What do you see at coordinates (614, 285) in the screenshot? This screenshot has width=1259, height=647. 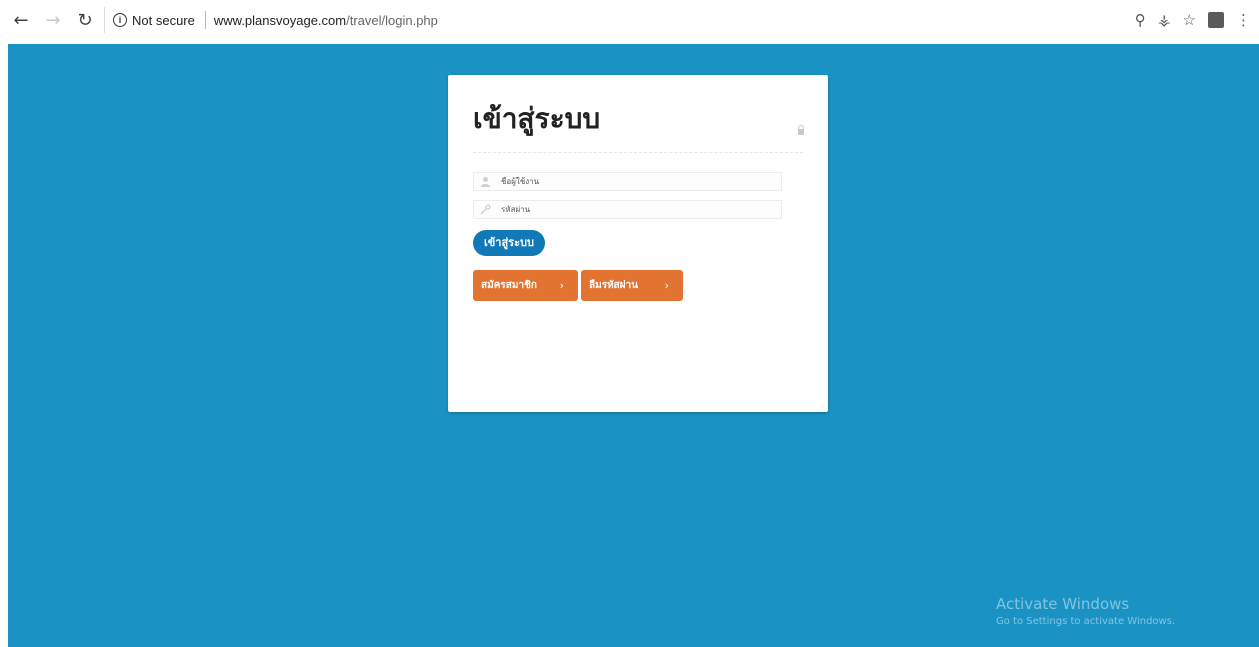 I see `forgot-password-label: ลืมรหัสผ่าน` at bounding box center [614, 285].